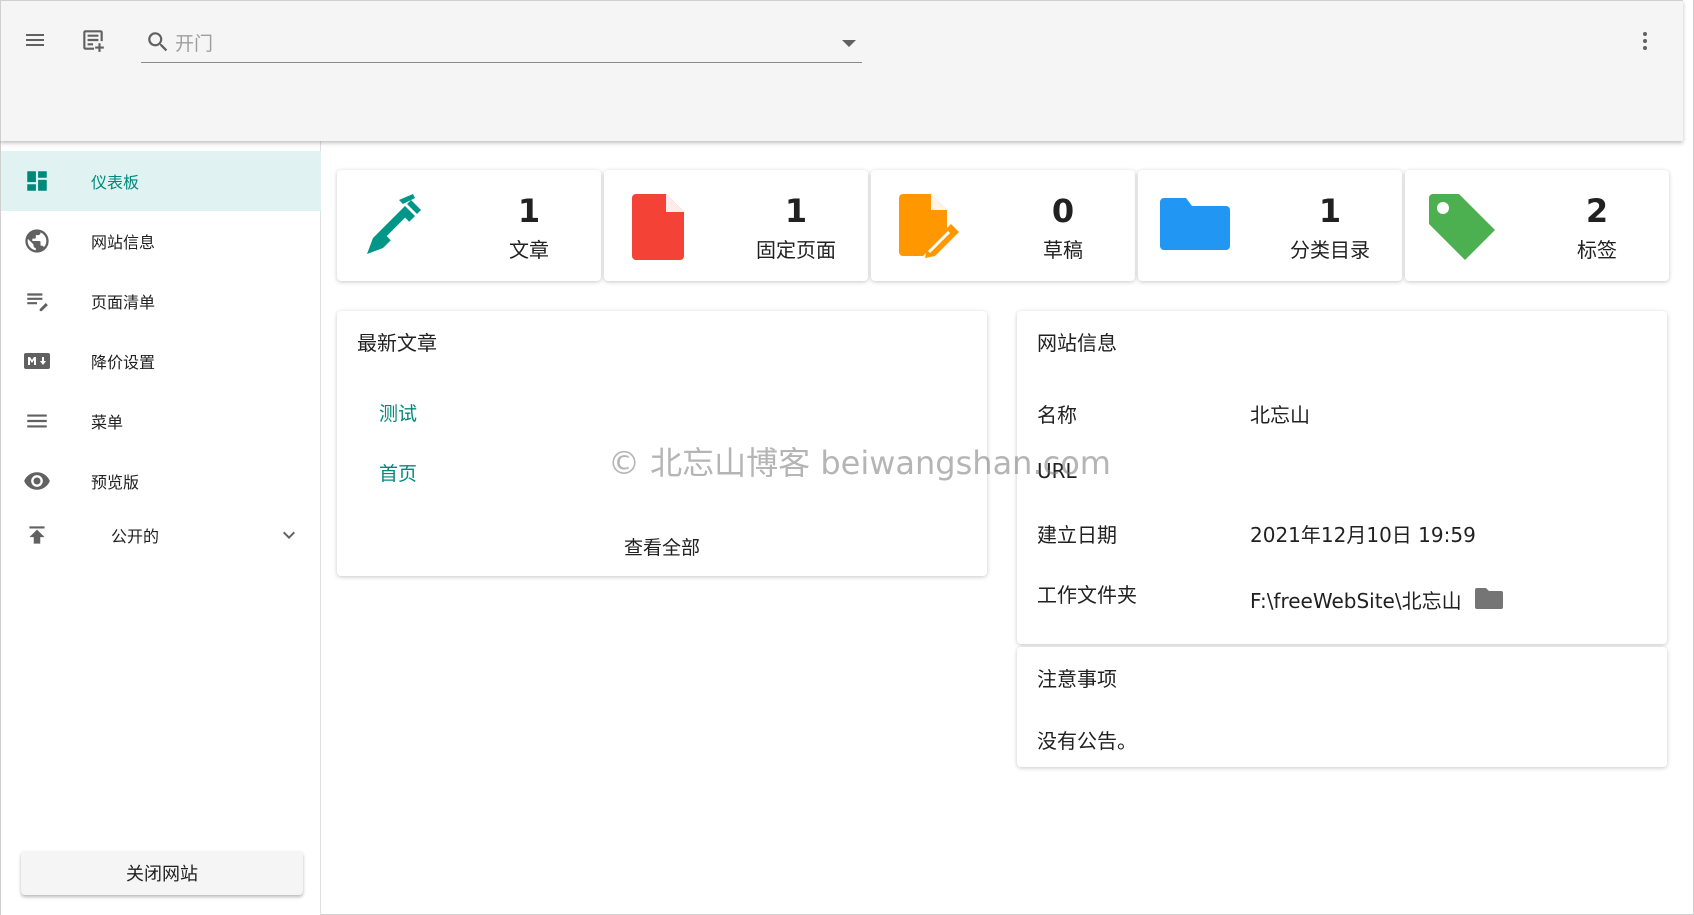 The image size is (1694, 915). What do you see at coordinates (162, 873) in the screenshot?
I see `close-site-button: 关闭网站` at bounding box center [162, 873].